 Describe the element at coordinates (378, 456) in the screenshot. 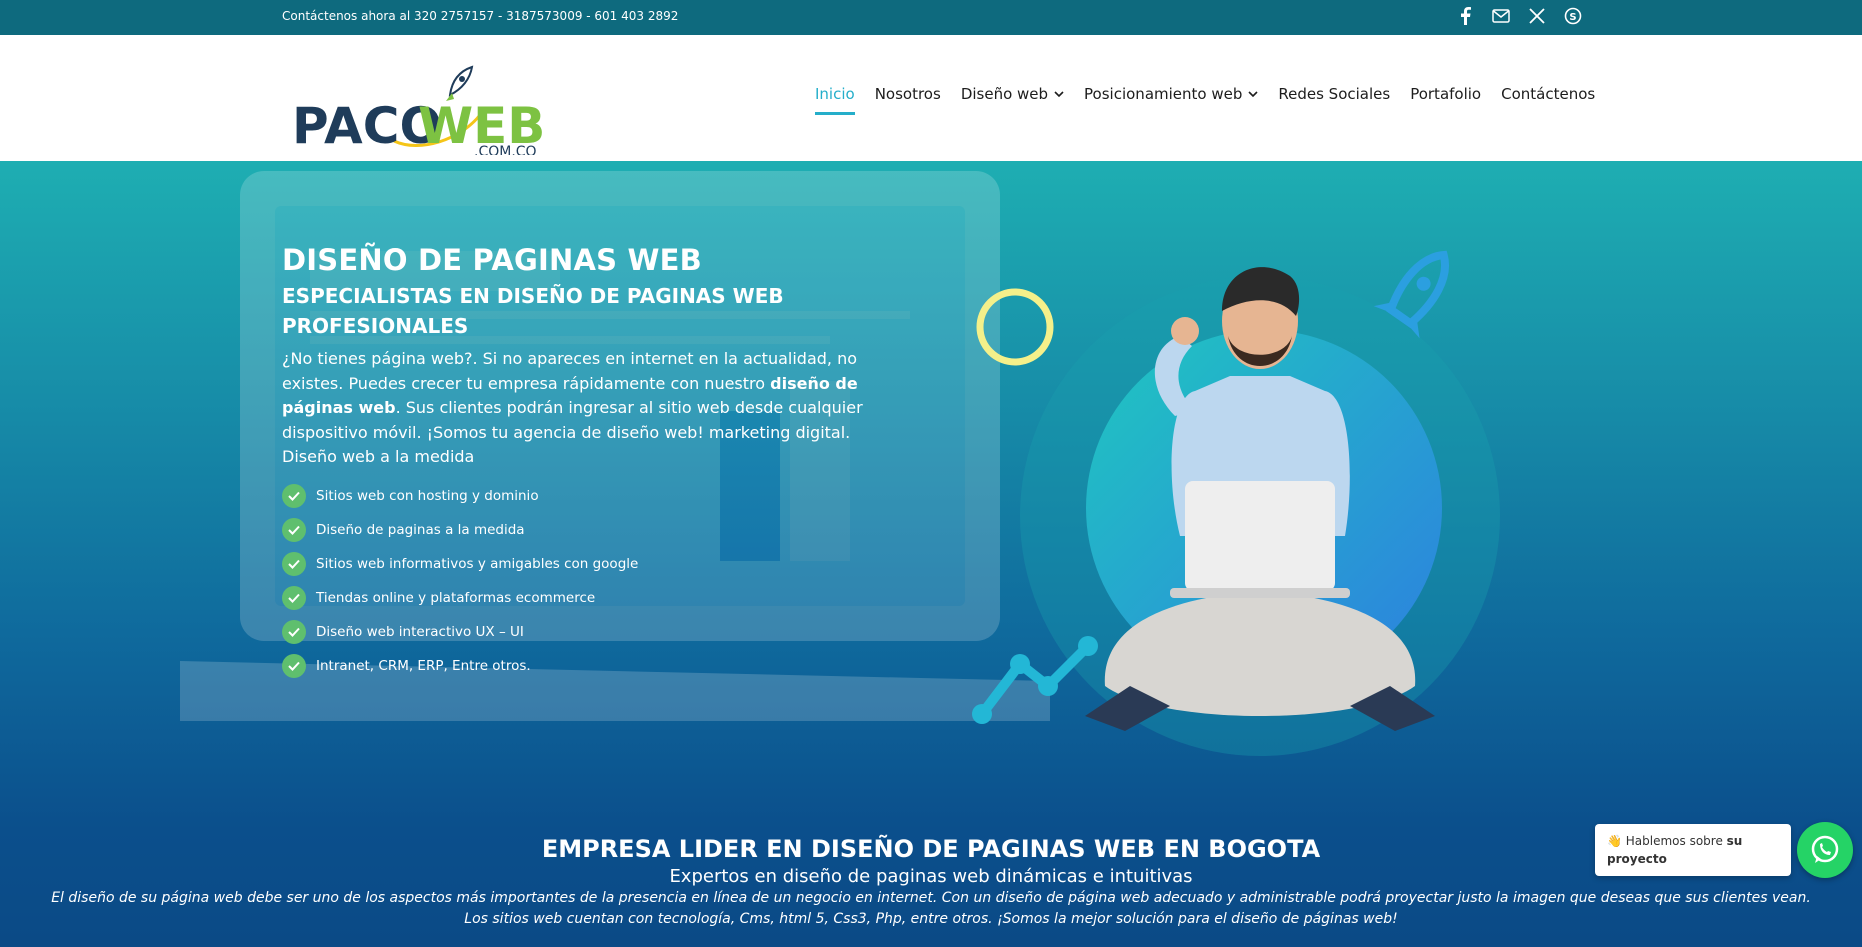

I see `hero-paragraph-tagline: Diseño web a la medida` at that location.